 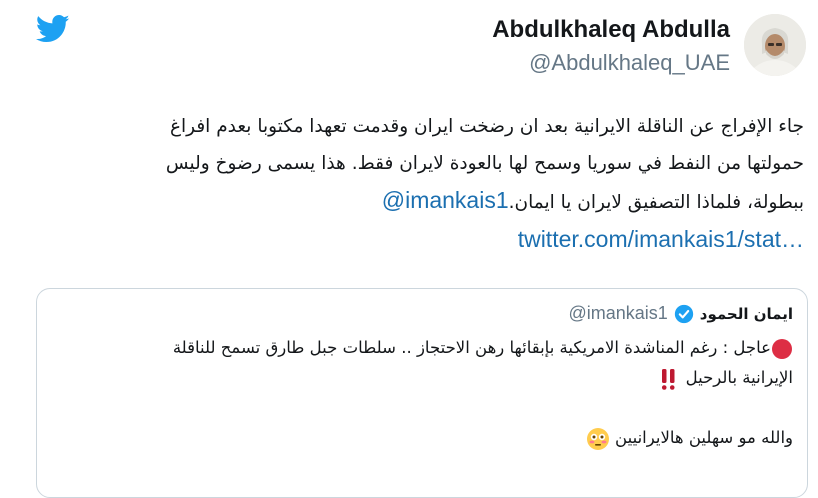 I want to click on quote-line: الإيرانية بالرحيل, so click(x=423, y=378).